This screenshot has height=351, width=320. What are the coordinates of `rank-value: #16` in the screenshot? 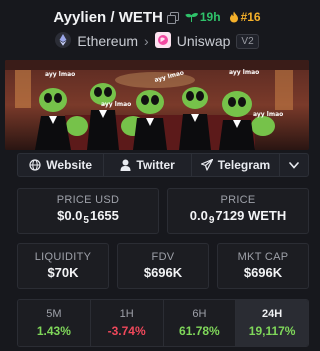 It's located at (250, 17).